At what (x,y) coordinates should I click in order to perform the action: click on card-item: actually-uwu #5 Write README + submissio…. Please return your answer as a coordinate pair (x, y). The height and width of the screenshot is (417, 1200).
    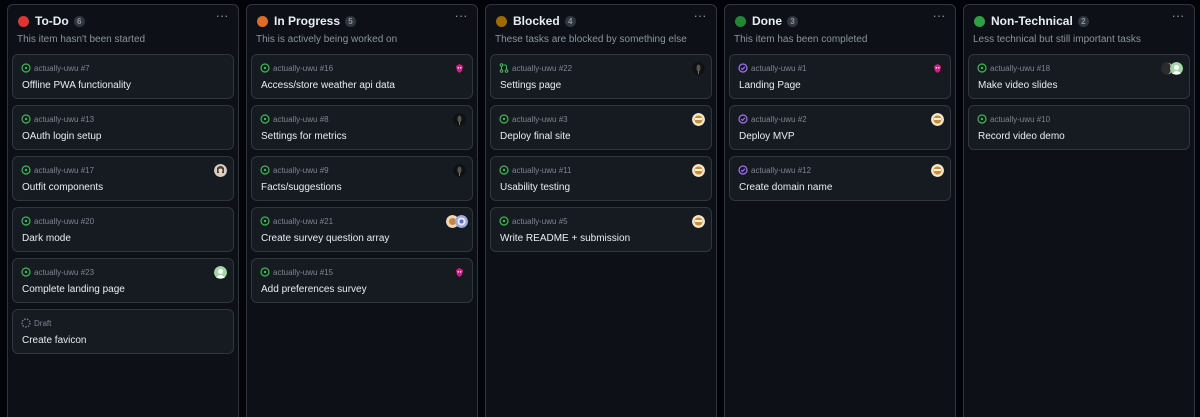
    Looking at the image, I should click on (601, 229).